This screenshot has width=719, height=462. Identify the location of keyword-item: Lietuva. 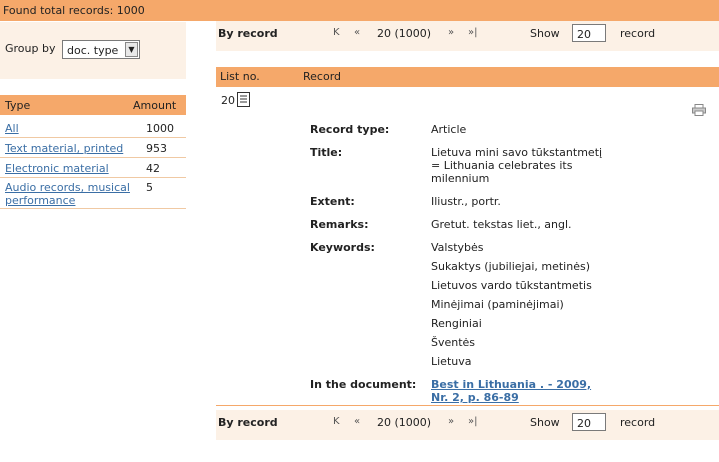
(451, 361).